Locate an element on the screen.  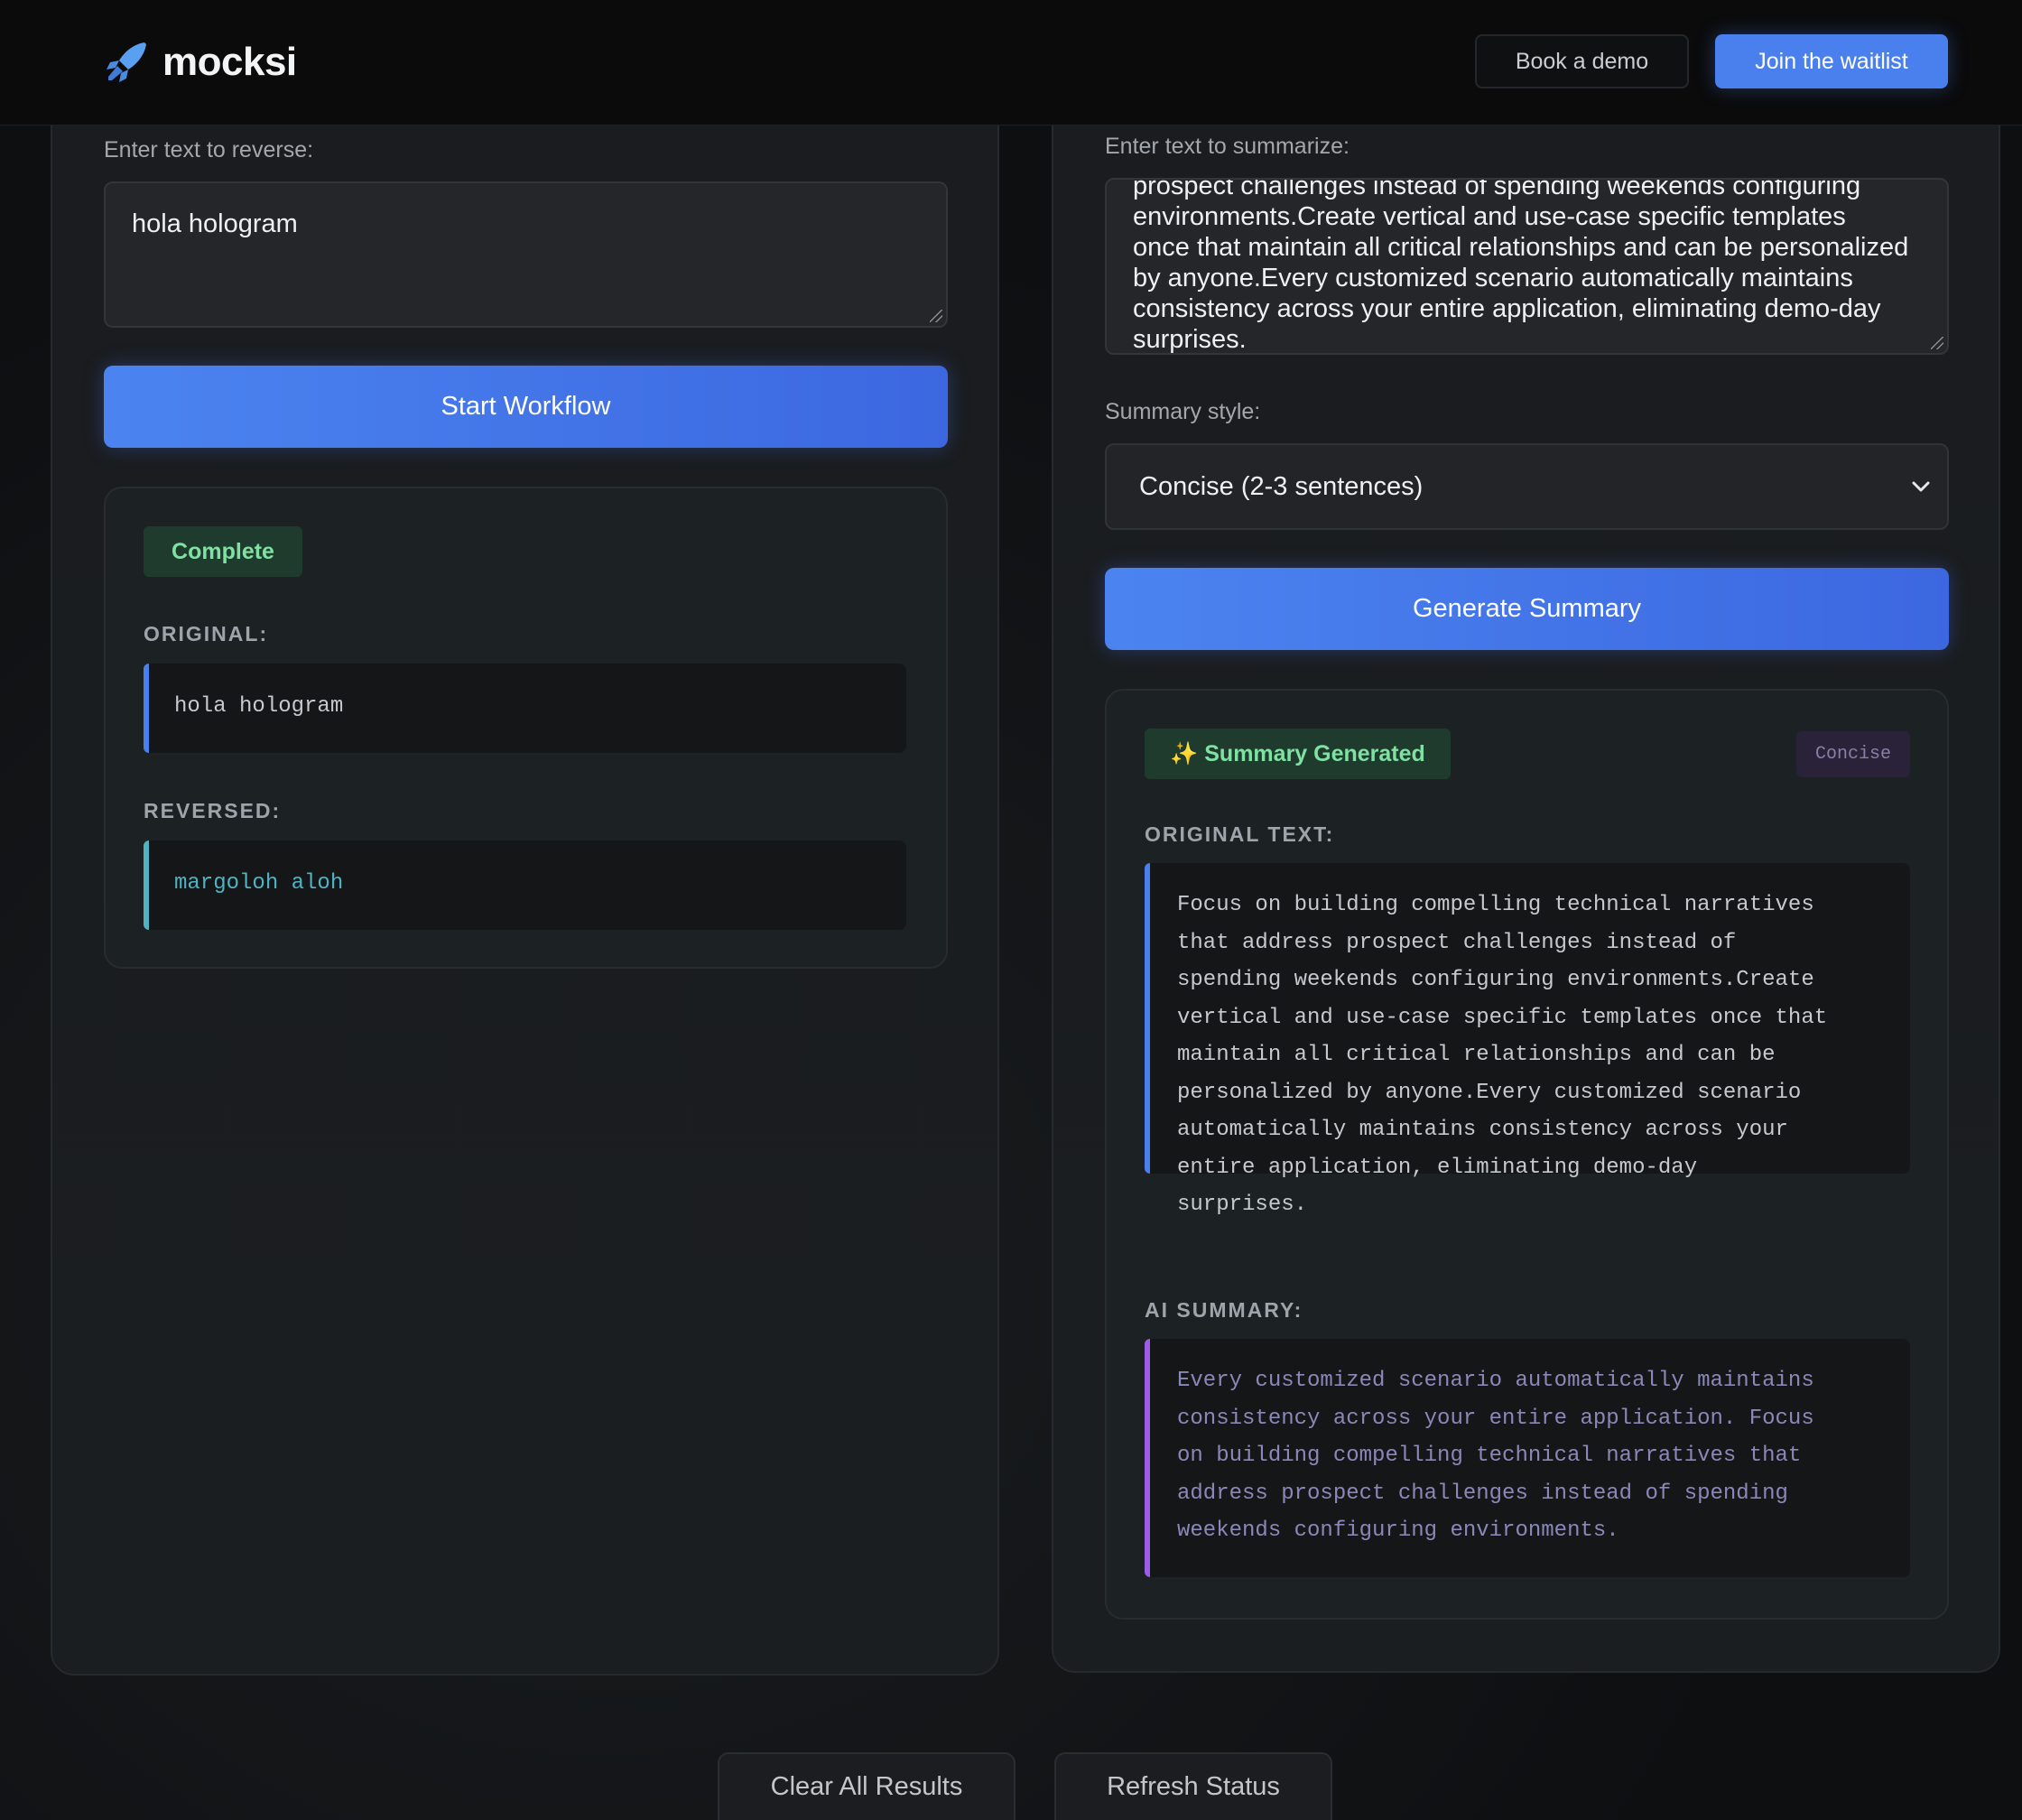
brand-name: mocksi is located at coordinates (229, 62).